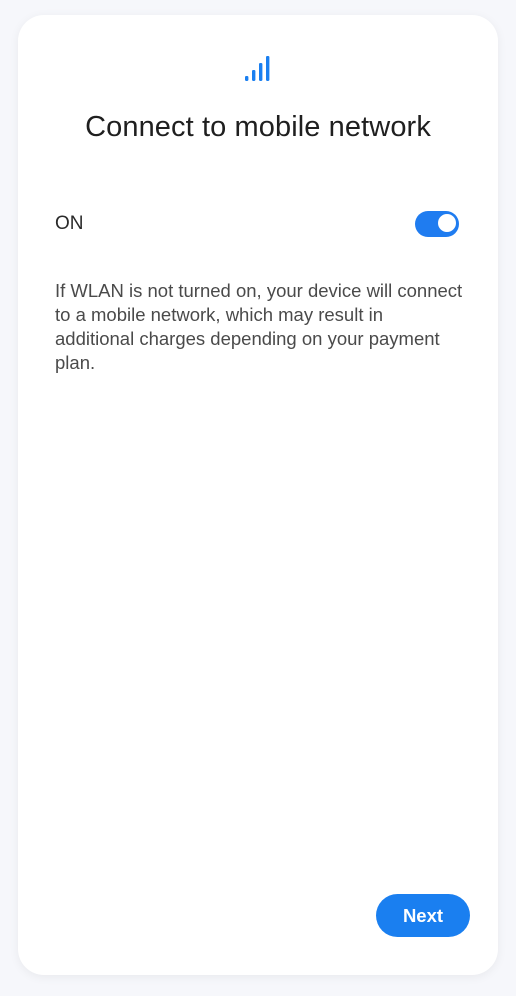  What do you see at coordinates (257, 68) in the screenshot?
I see `signal-bars-icon` at bounding box center [257, 68].